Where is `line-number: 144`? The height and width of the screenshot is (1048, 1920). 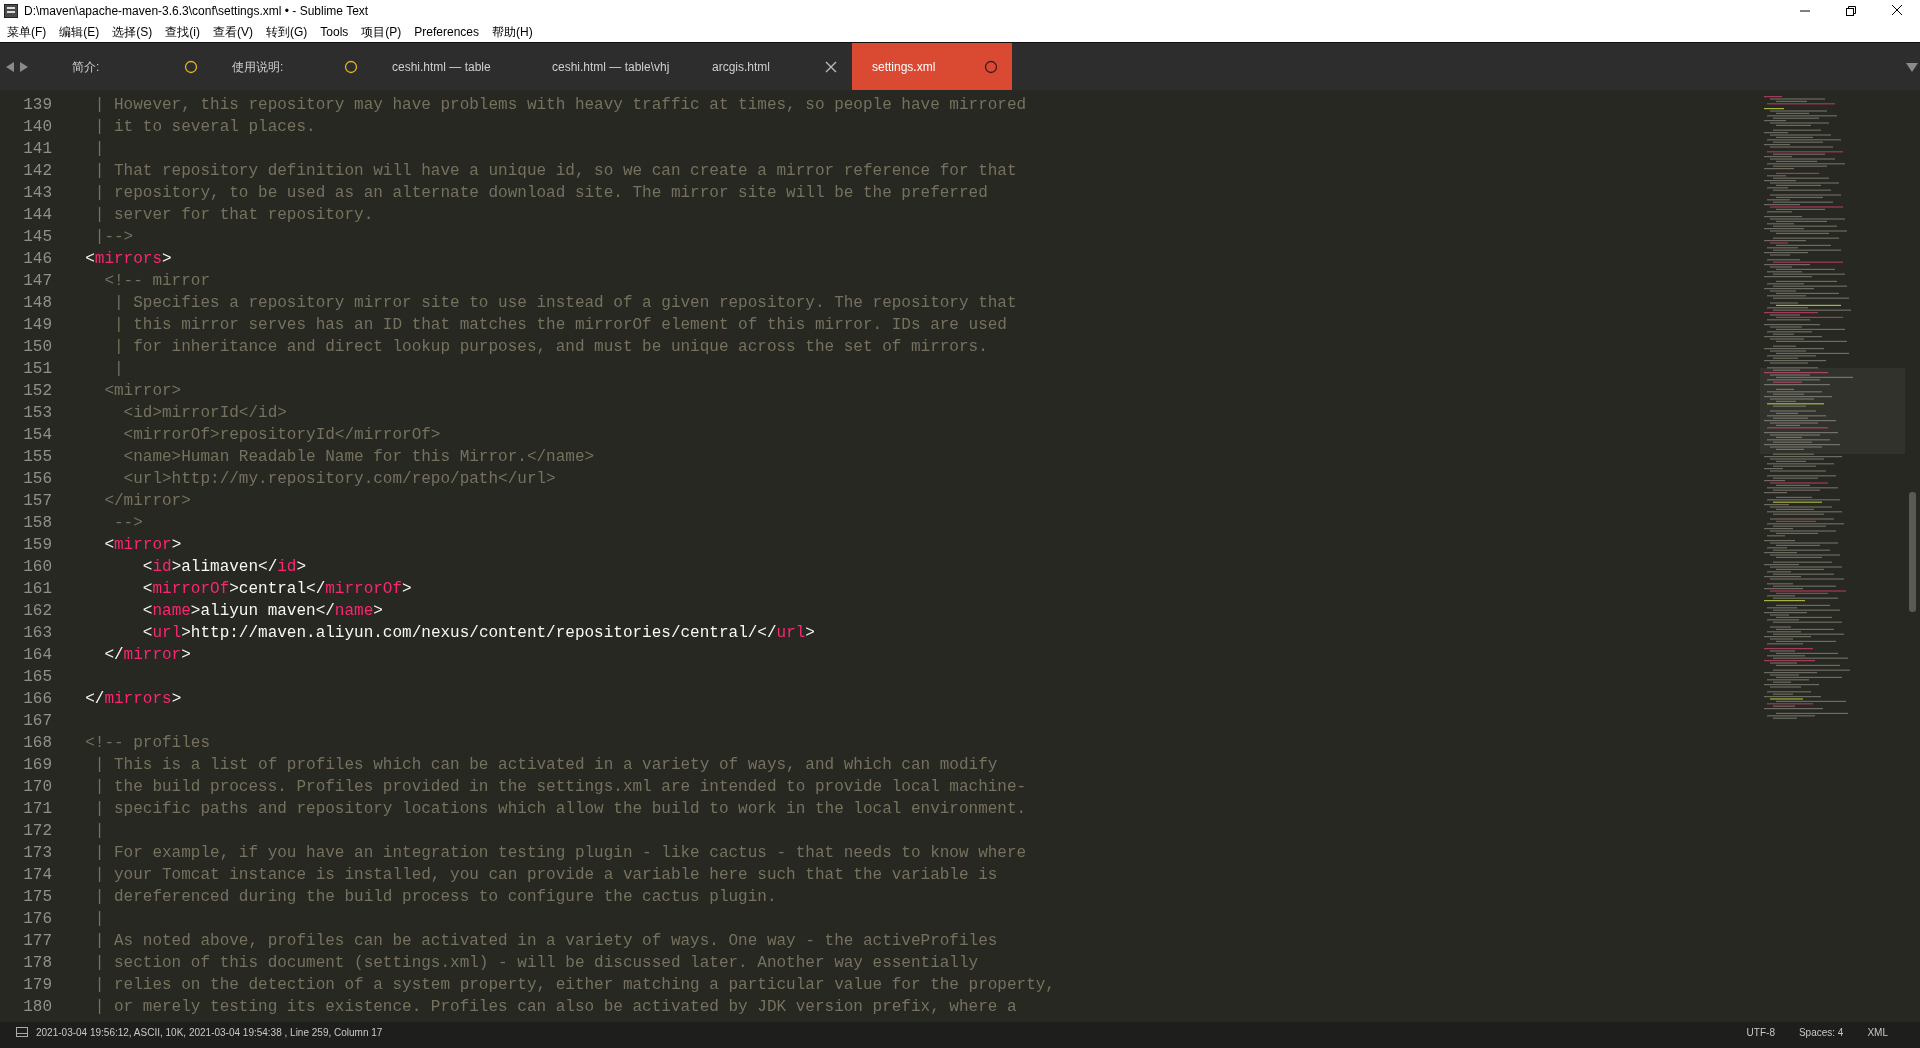 line-number: 144 is located at coordinates (37, 215).